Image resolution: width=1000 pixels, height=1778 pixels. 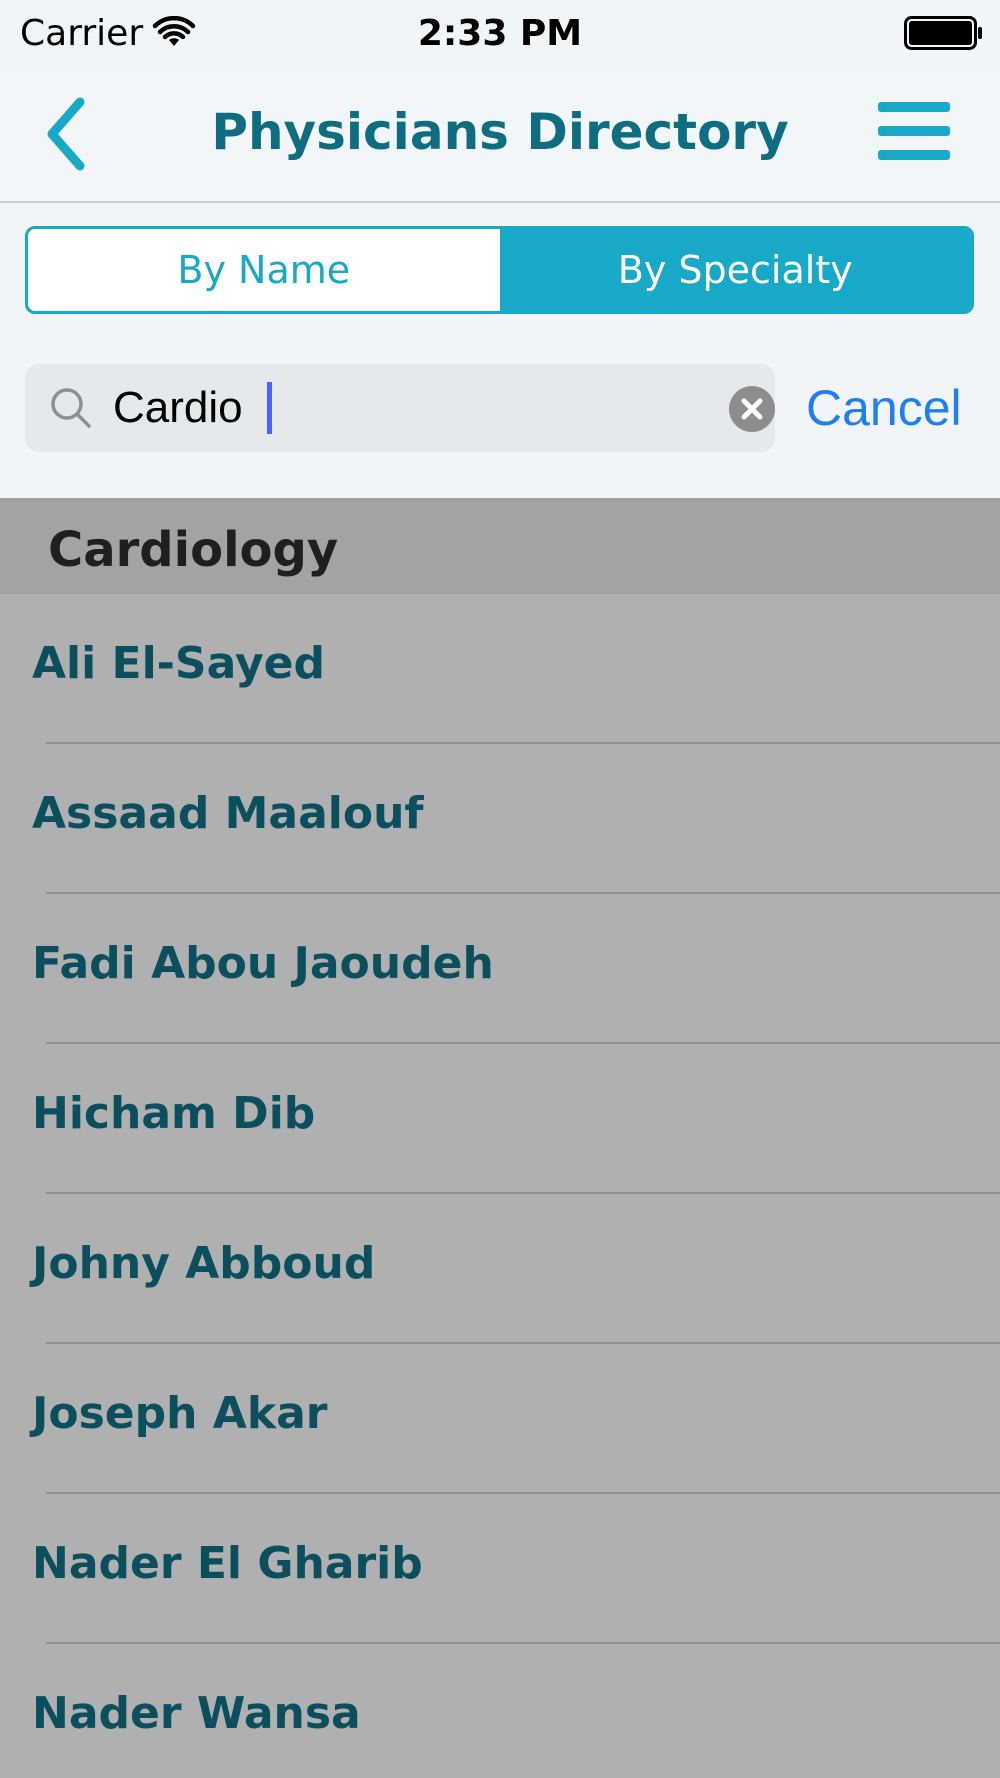 What do you see at coordinates (500, 819) in the screenshot?
I see `list-item: Assaad Maalouf` at bounding box center [500, 819].